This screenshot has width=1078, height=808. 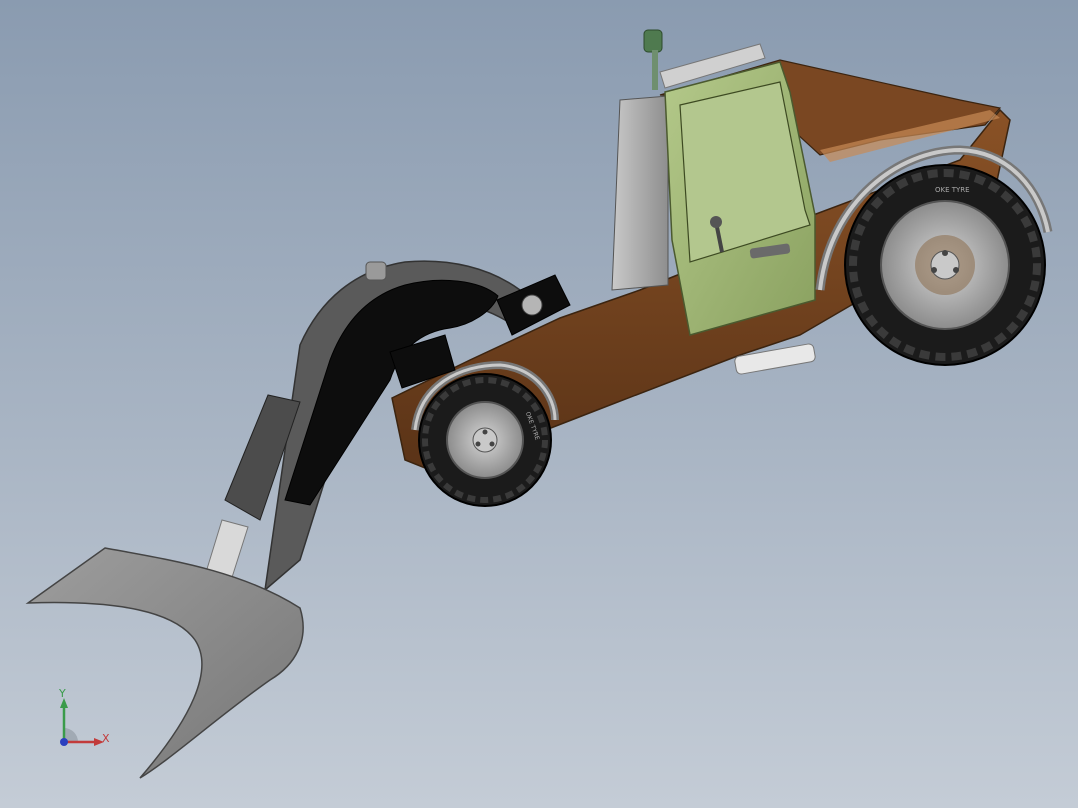 What do you see at coordinates (945, 265) in the screenshot?
I see `rear-wheel: OKE TYRE` at bounding box center [945, 265].